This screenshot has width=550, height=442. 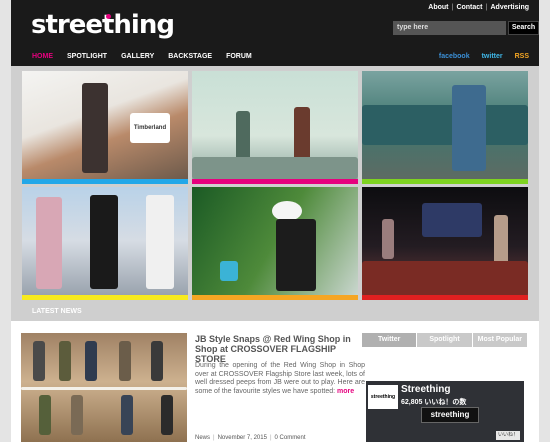 What do you see at coordinates (87, 56) in the screenshot?
I see `nav-item-spotlight: SPOTLIGHT` at bounding box center [87, 56].